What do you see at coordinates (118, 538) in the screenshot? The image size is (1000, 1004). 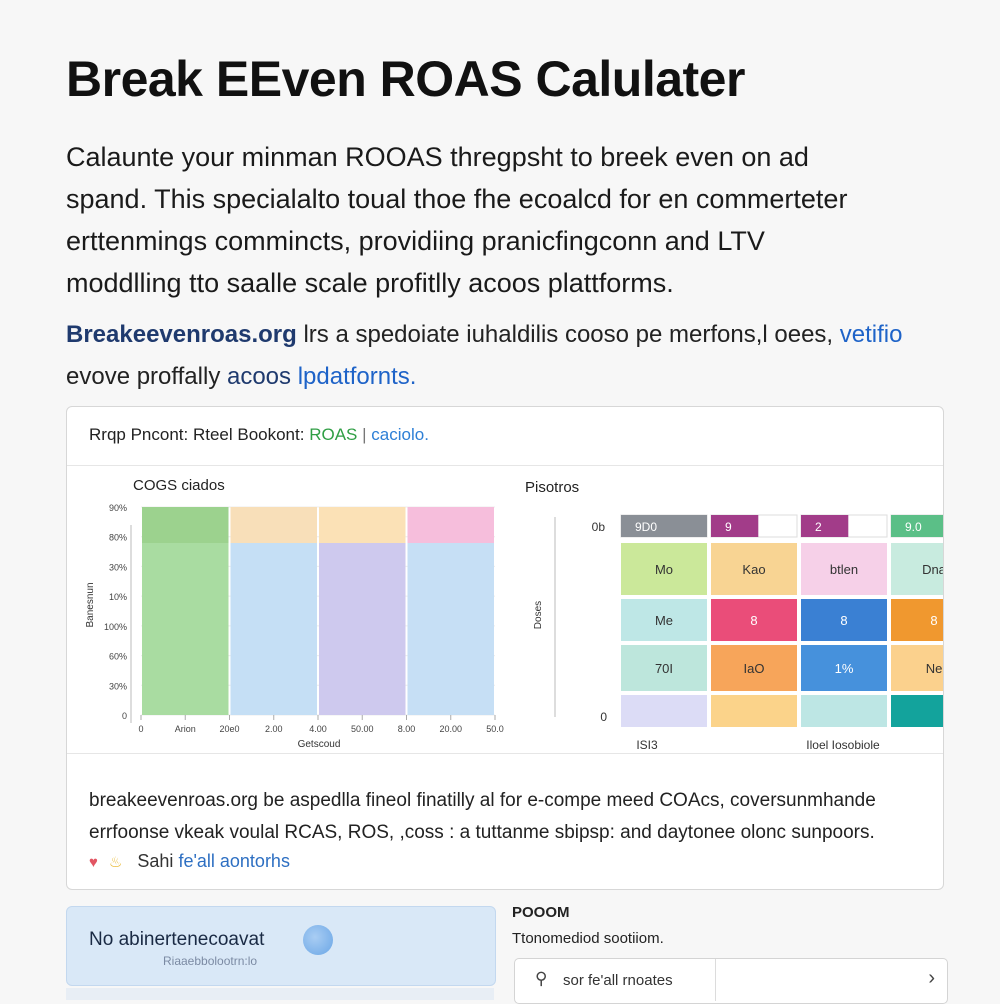 I see `y-tick-label: 80%` at bounding box center [118, 538].